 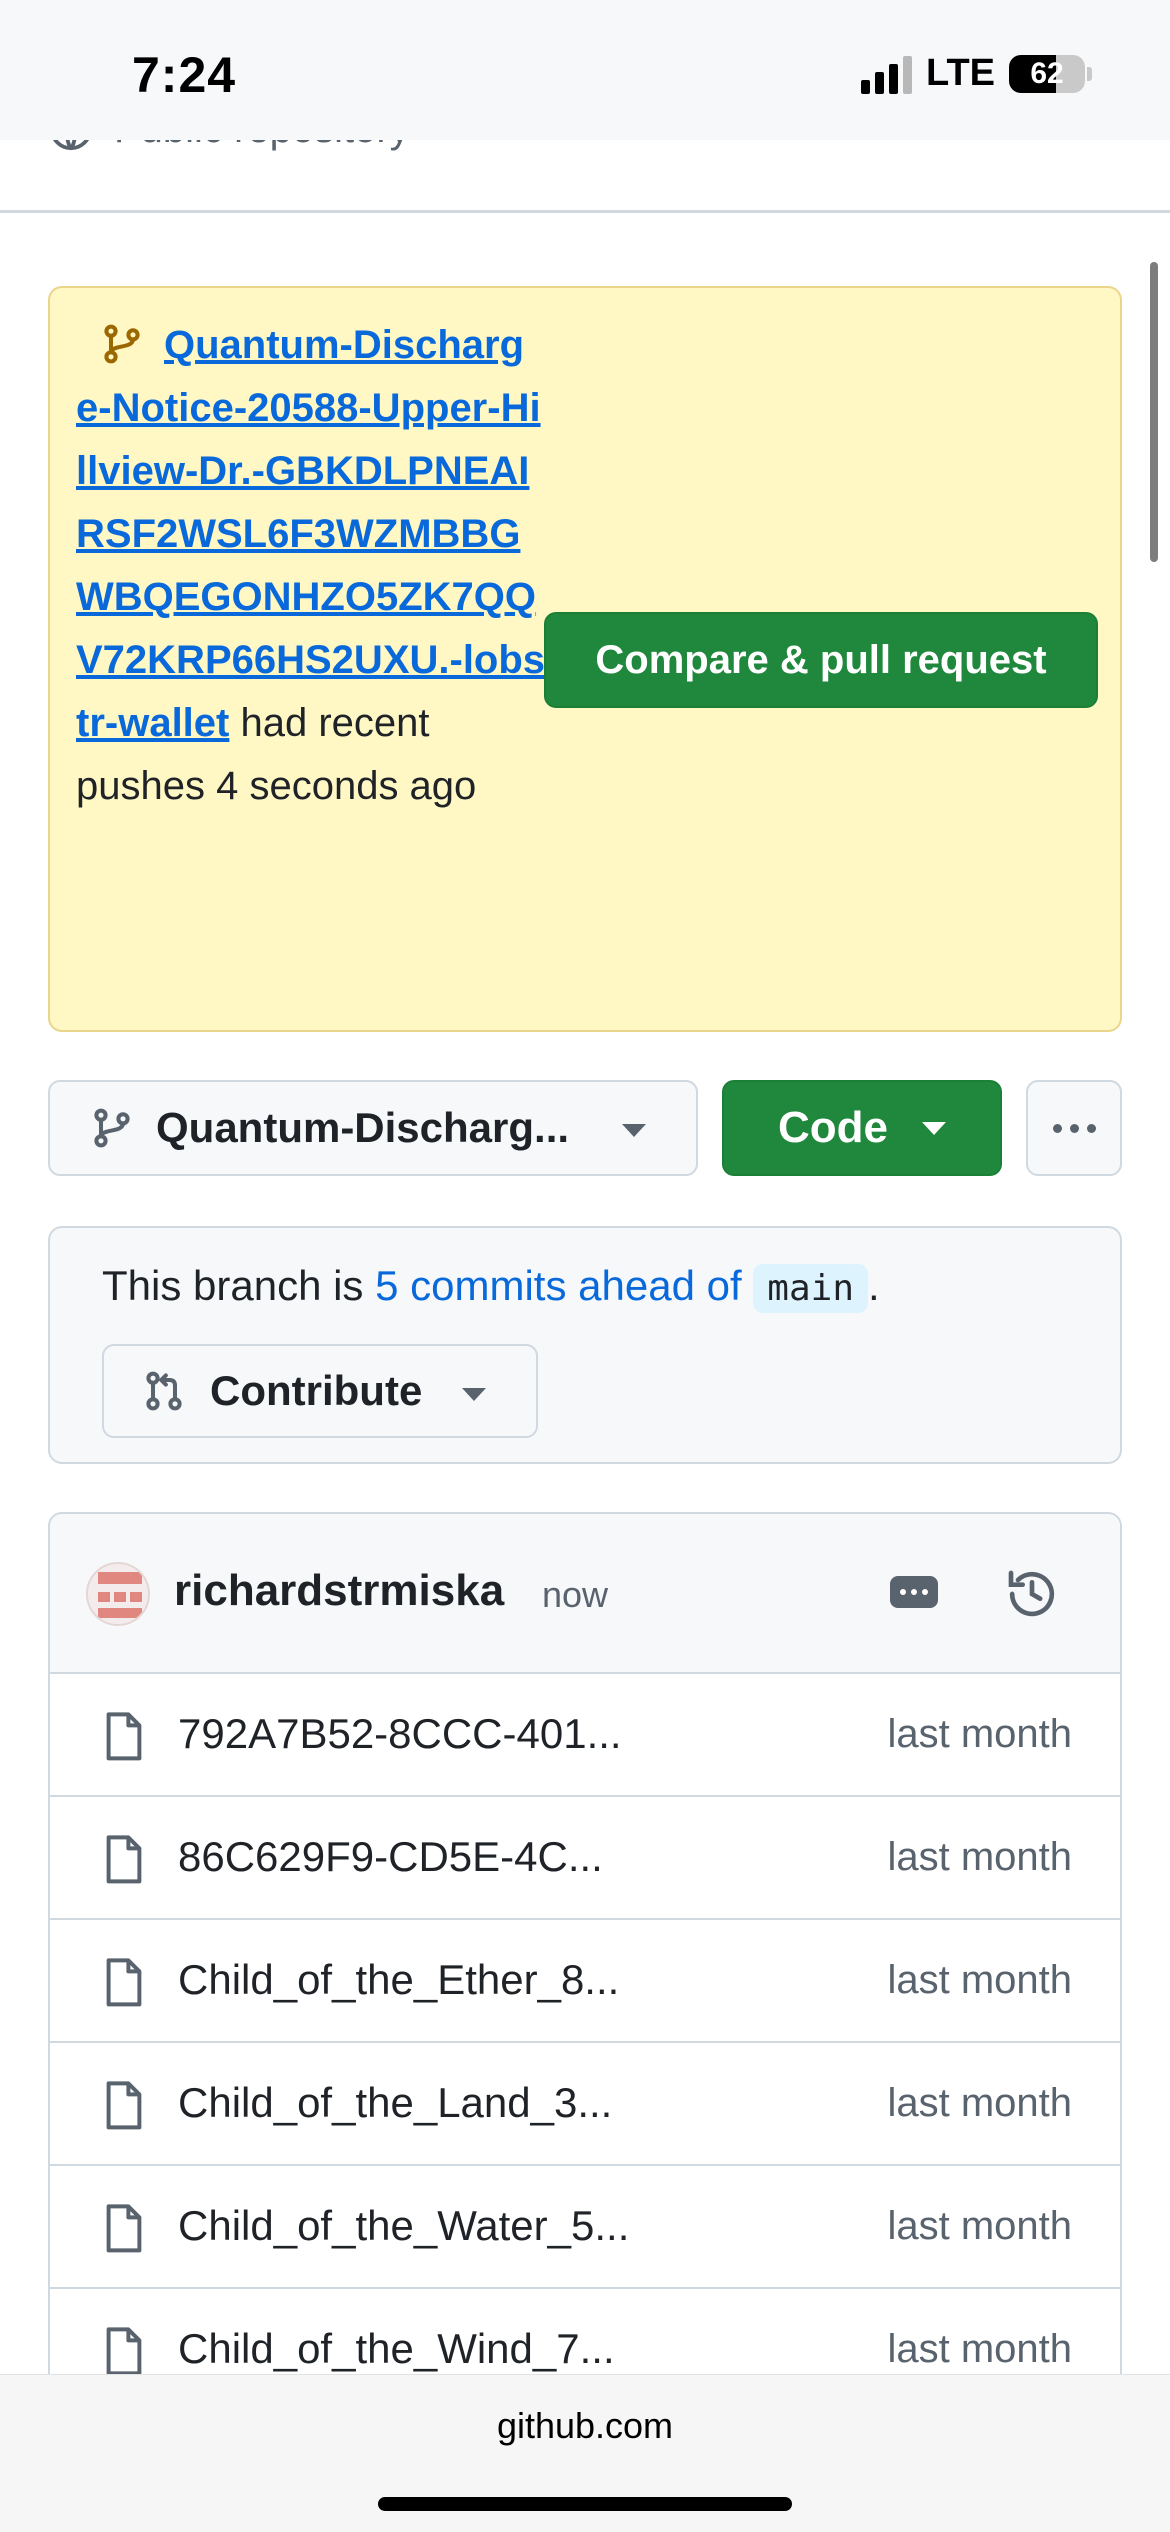 I want to click on avatar, so click(x=118, y=1594).